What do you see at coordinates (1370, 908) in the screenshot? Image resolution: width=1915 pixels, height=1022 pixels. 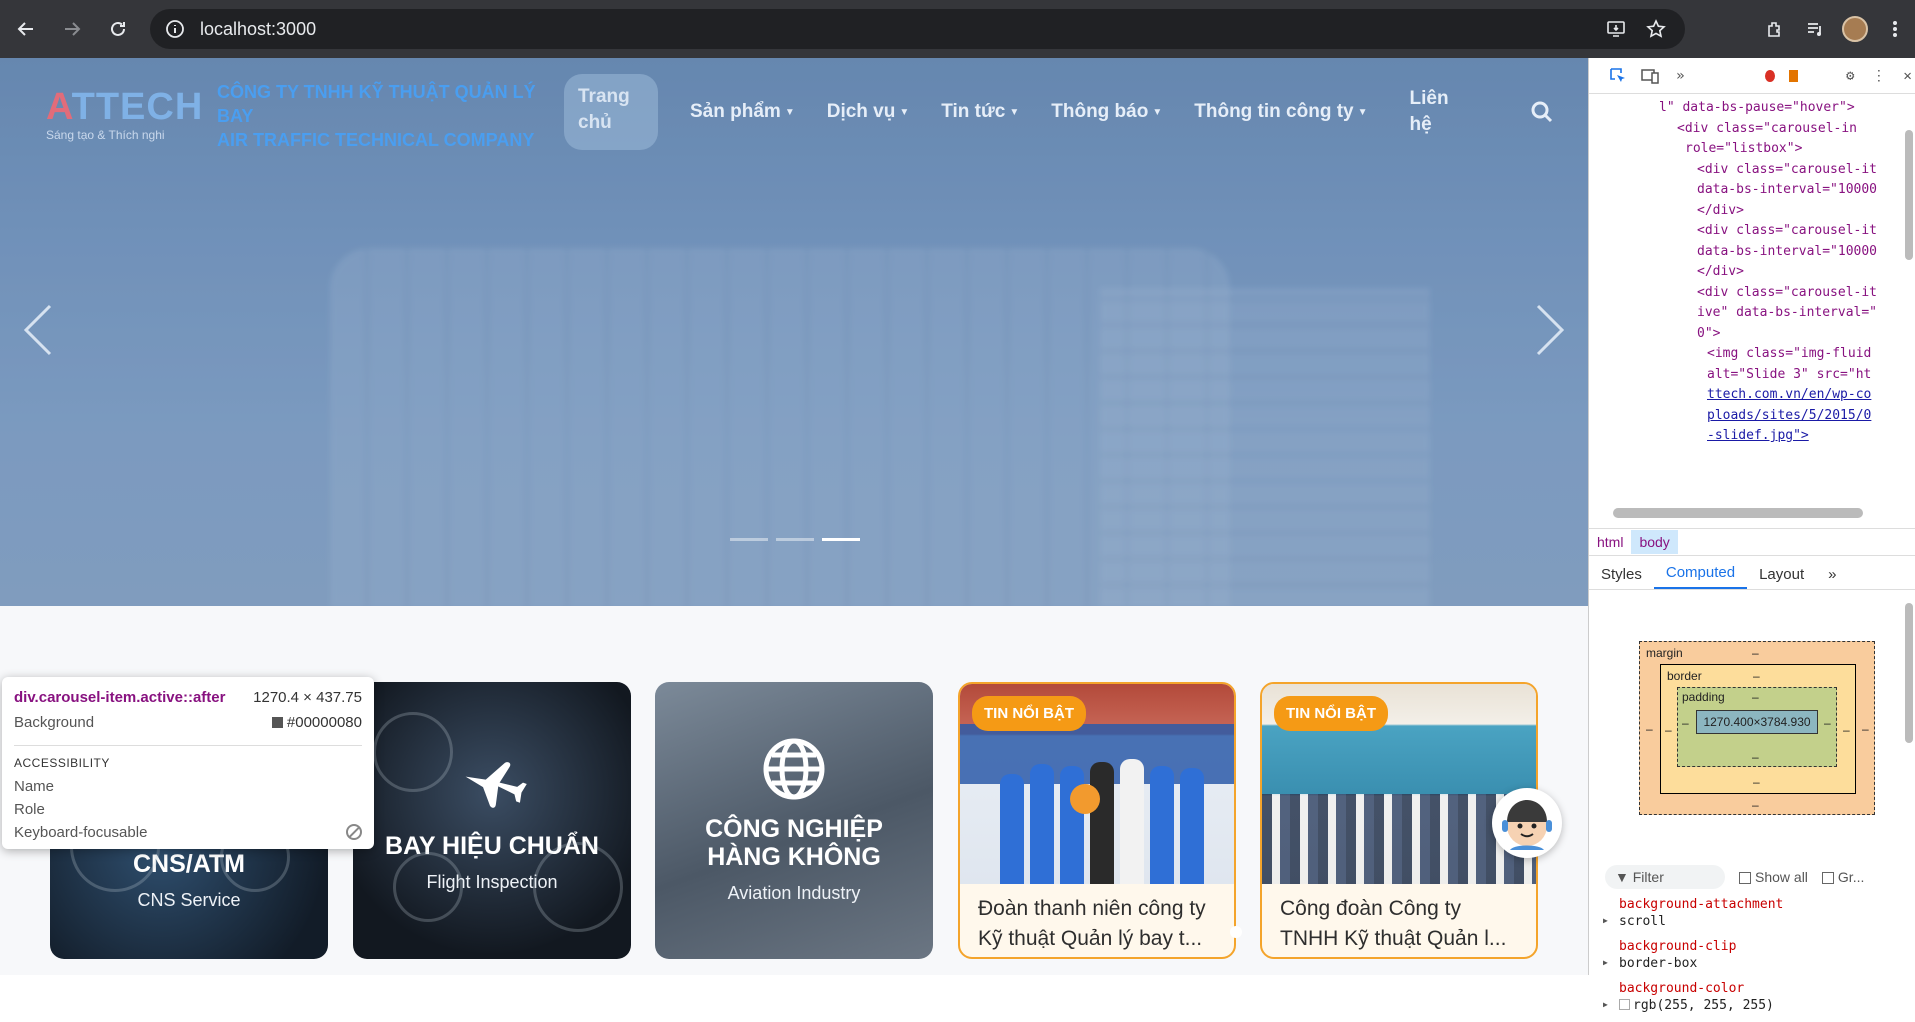 I see `news-title-line1: Công đoàn Công ty` at bounding box center [1370, 908].